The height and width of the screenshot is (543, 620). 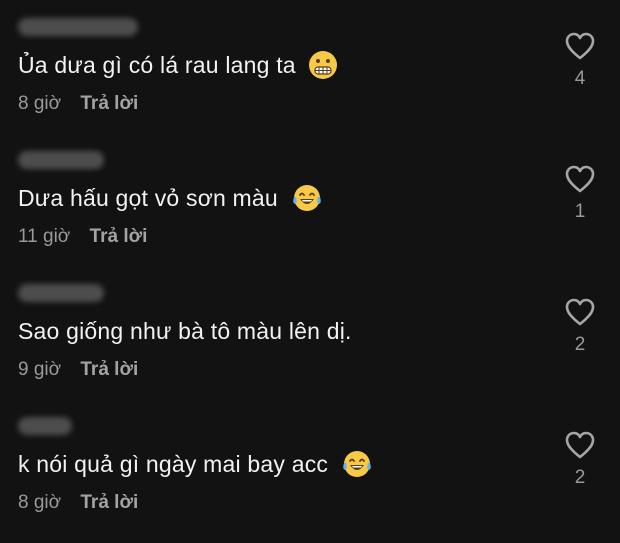 I want to click on comment-text-row: k nói quả gì ngày mai bay acc, so click(x=195, y=464).